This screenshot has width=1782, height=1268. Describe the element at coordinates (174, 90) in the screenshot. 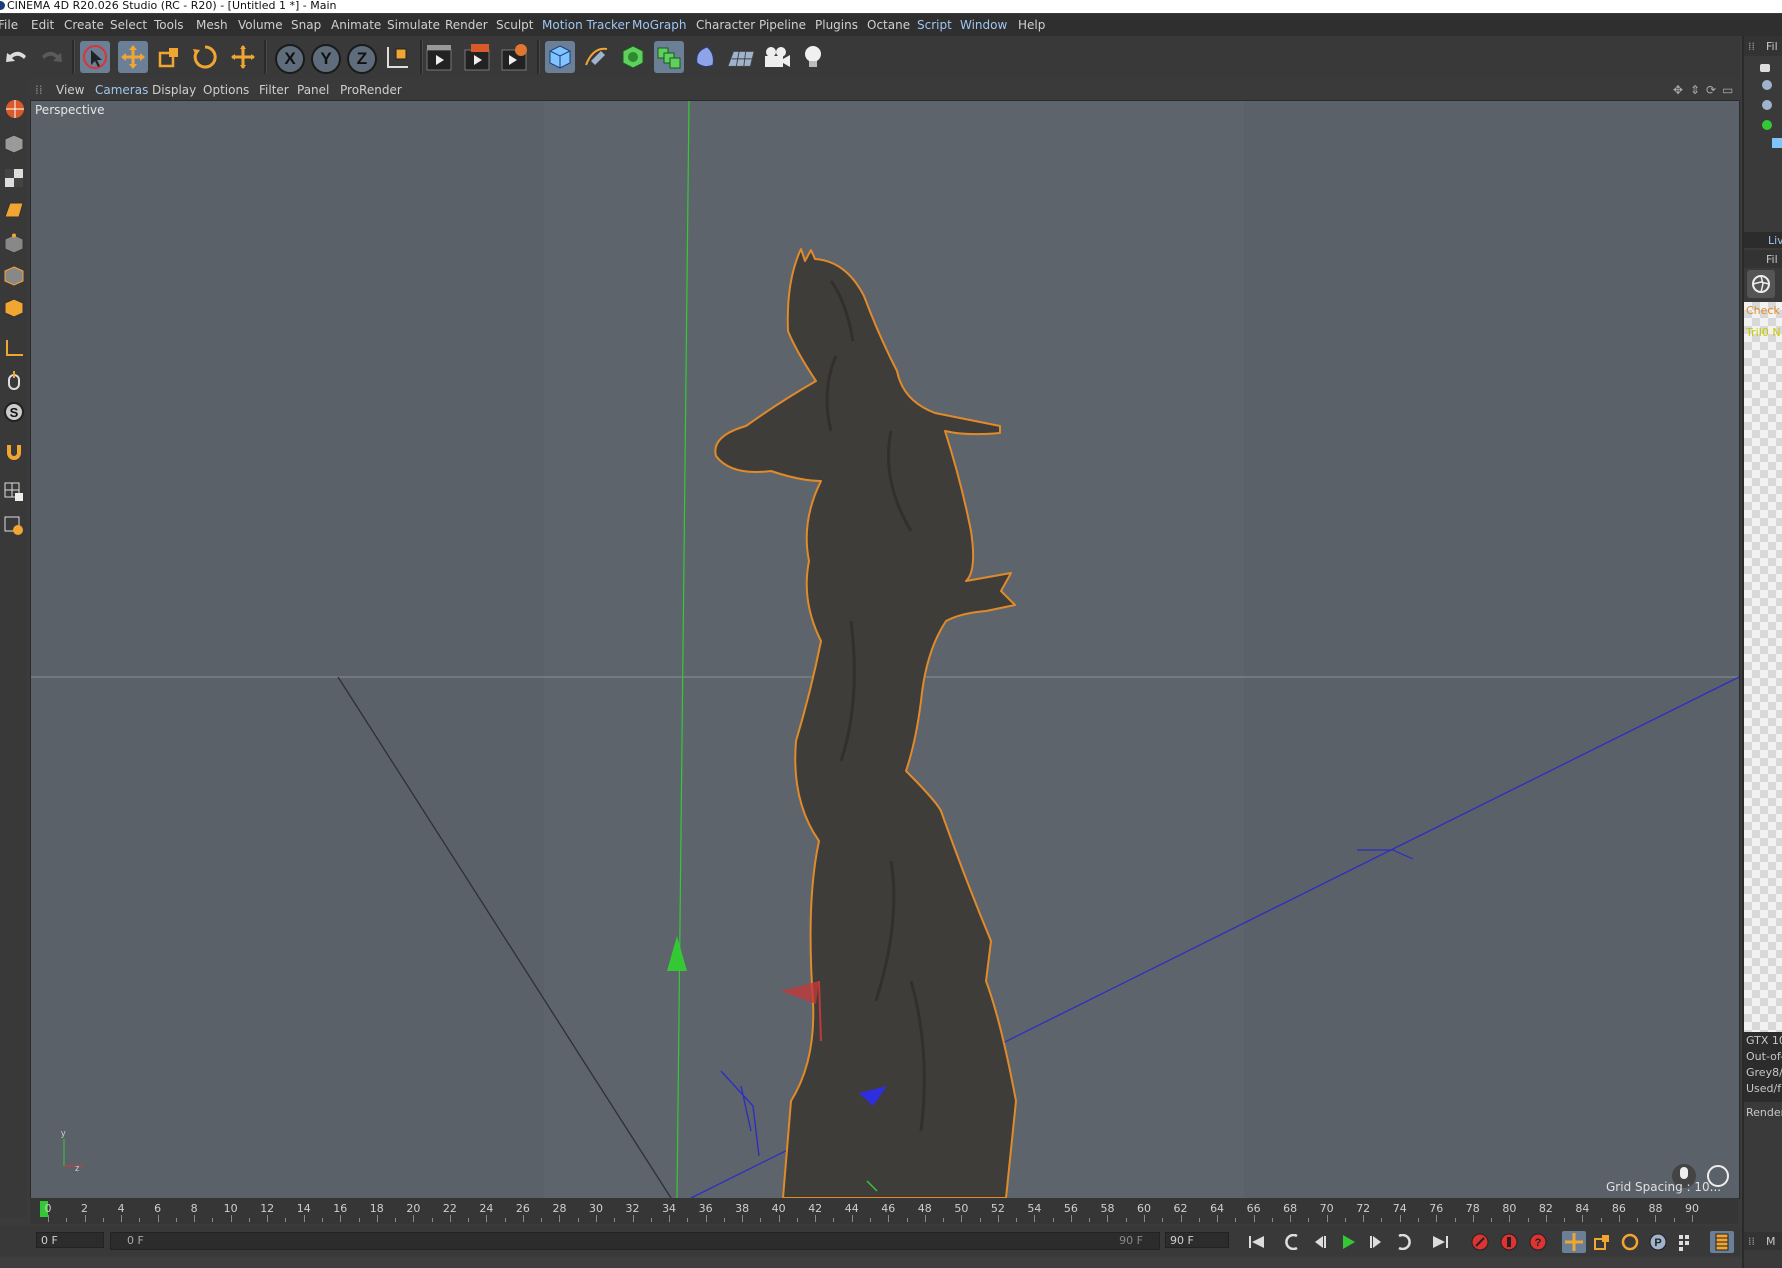

I see `viewport-menu-display: Display` at that location.